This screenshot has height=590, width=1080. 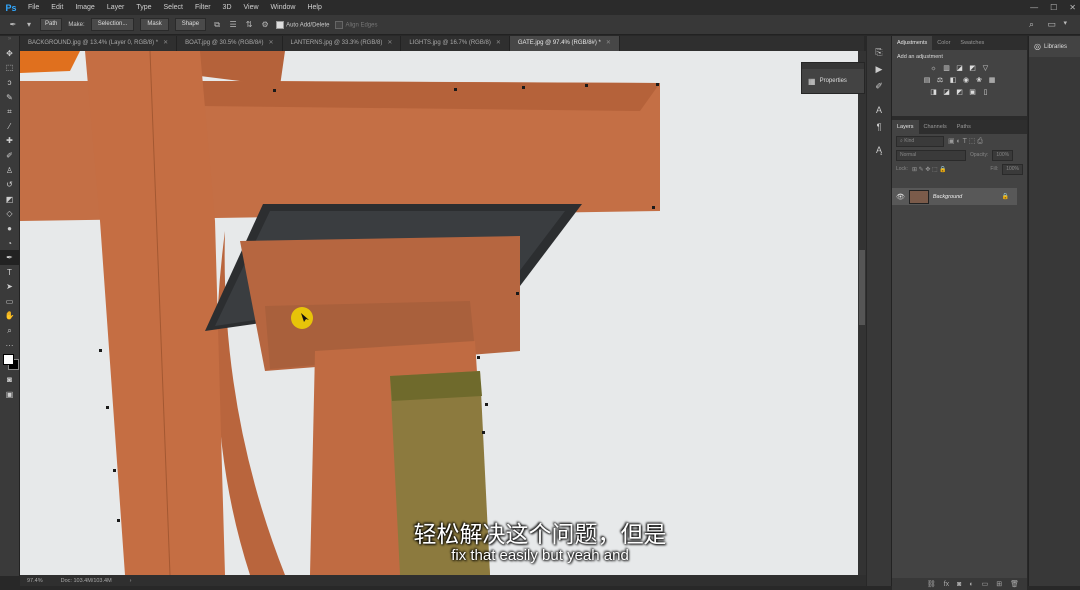 I want to click on filter-icons: ▣ ◐ T ⬚ ⎙, so click(x=965, y=141).